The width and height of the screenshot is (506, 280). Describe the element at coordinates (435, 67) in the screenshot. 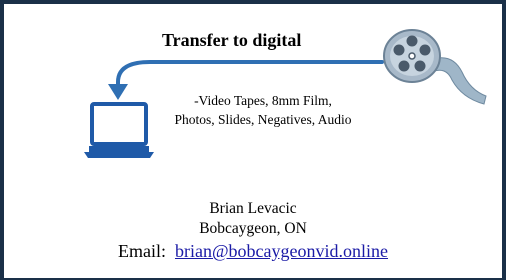

I see `film-reel-icon` at that location.